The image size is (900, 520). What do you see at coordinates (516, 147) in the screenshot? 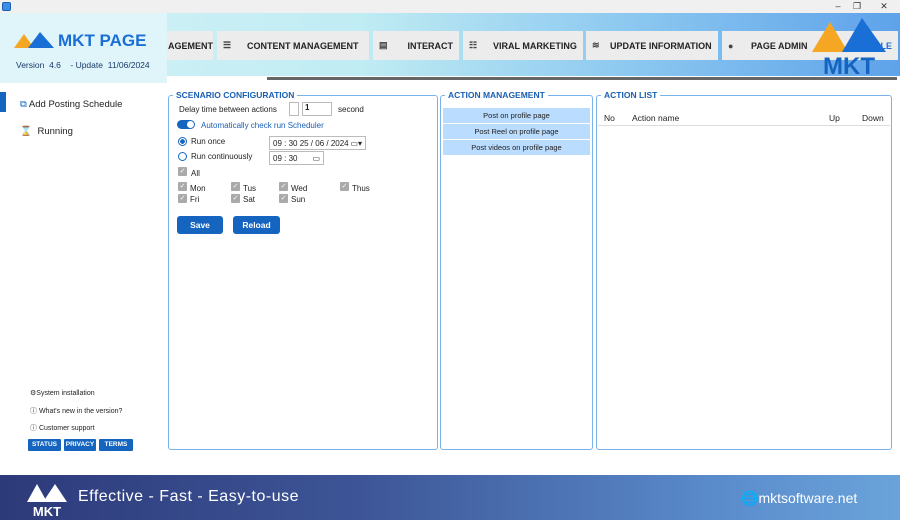
I see `action-post-videos: Post videos on profile page` at bounding box center [516, 147].